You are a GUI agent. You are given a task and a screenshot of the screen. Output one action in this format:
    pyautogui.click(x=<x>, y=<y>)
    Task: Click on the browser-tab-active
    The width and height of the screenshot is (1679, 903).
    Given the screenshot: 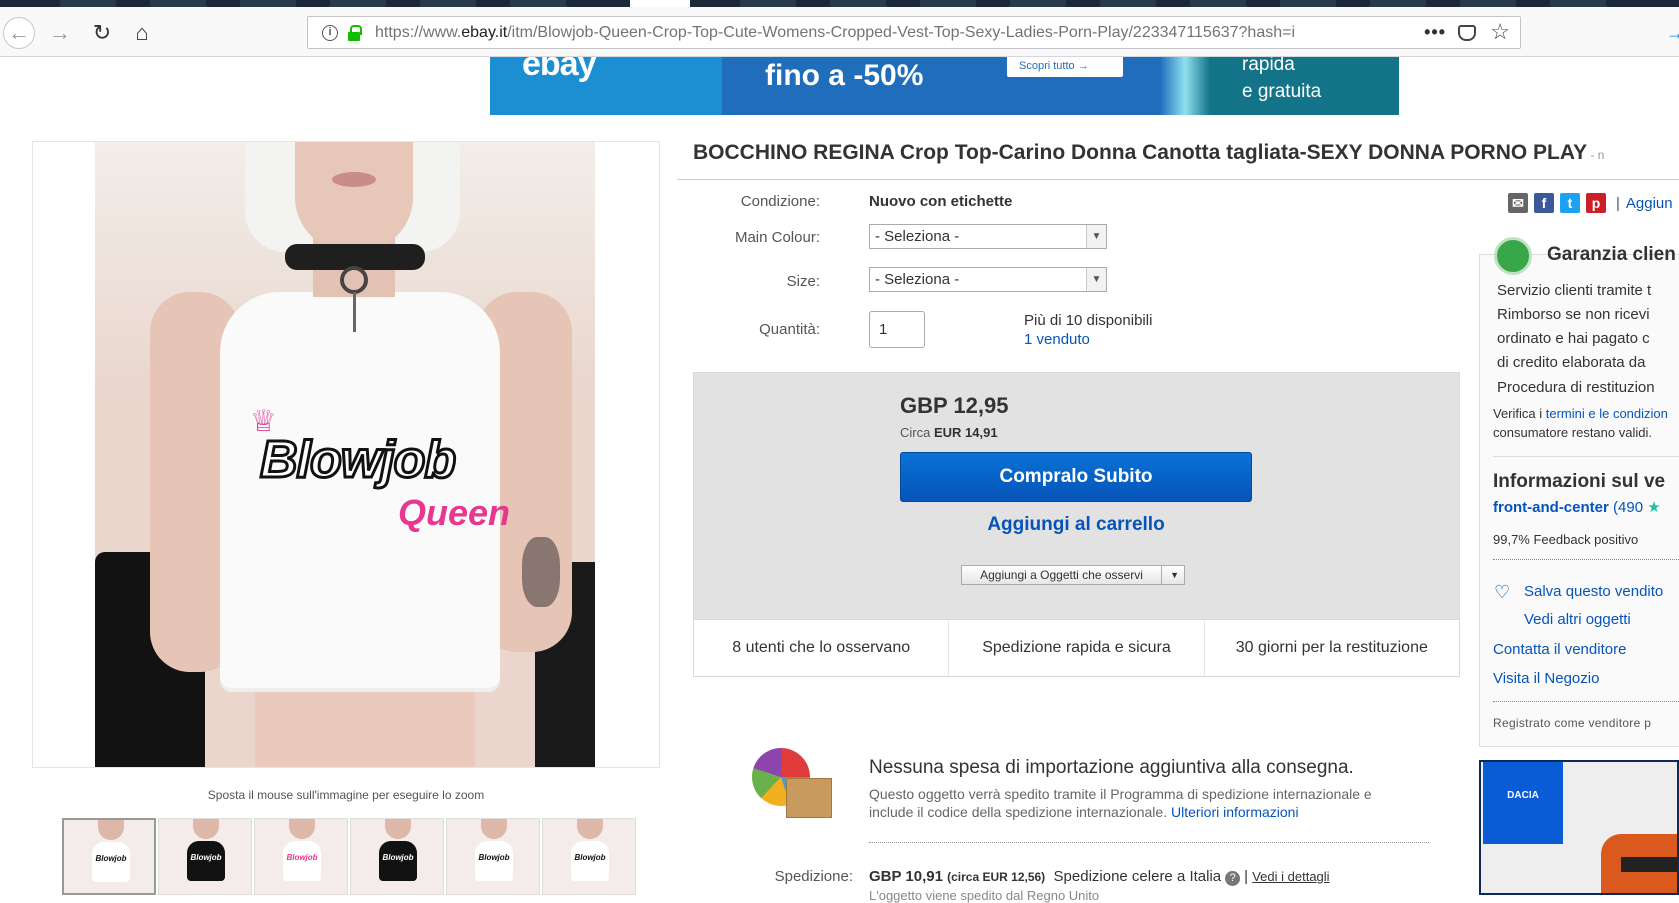 What is the action you would take?
    pyautogui.click(x=660, y=3)
    